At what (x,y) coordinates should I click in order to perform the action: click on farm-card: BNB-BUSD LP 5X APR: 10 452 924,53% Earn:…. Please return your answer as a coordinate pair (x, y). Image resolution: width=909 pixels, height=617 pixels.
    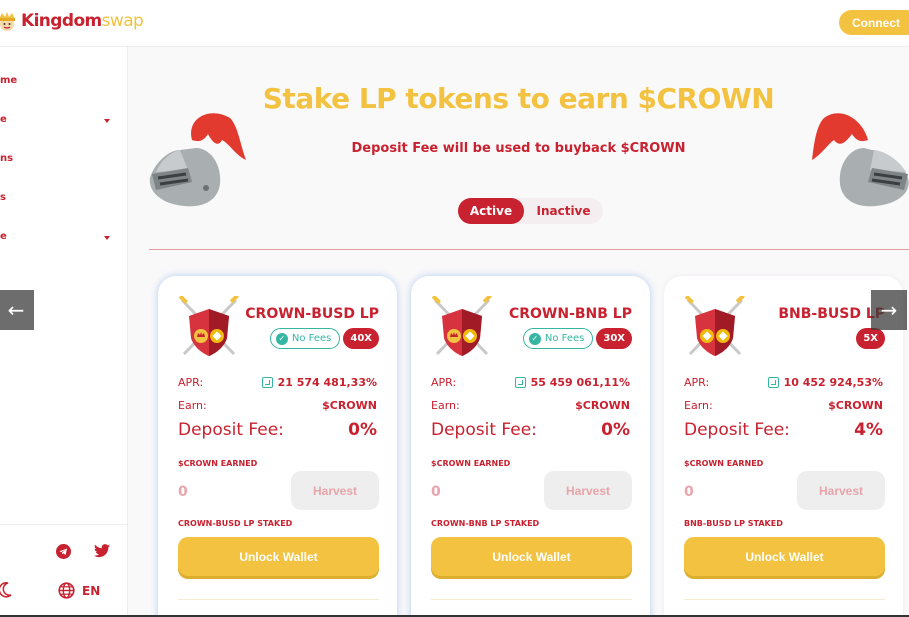
    Looking at the image, I should click on (783, 446).